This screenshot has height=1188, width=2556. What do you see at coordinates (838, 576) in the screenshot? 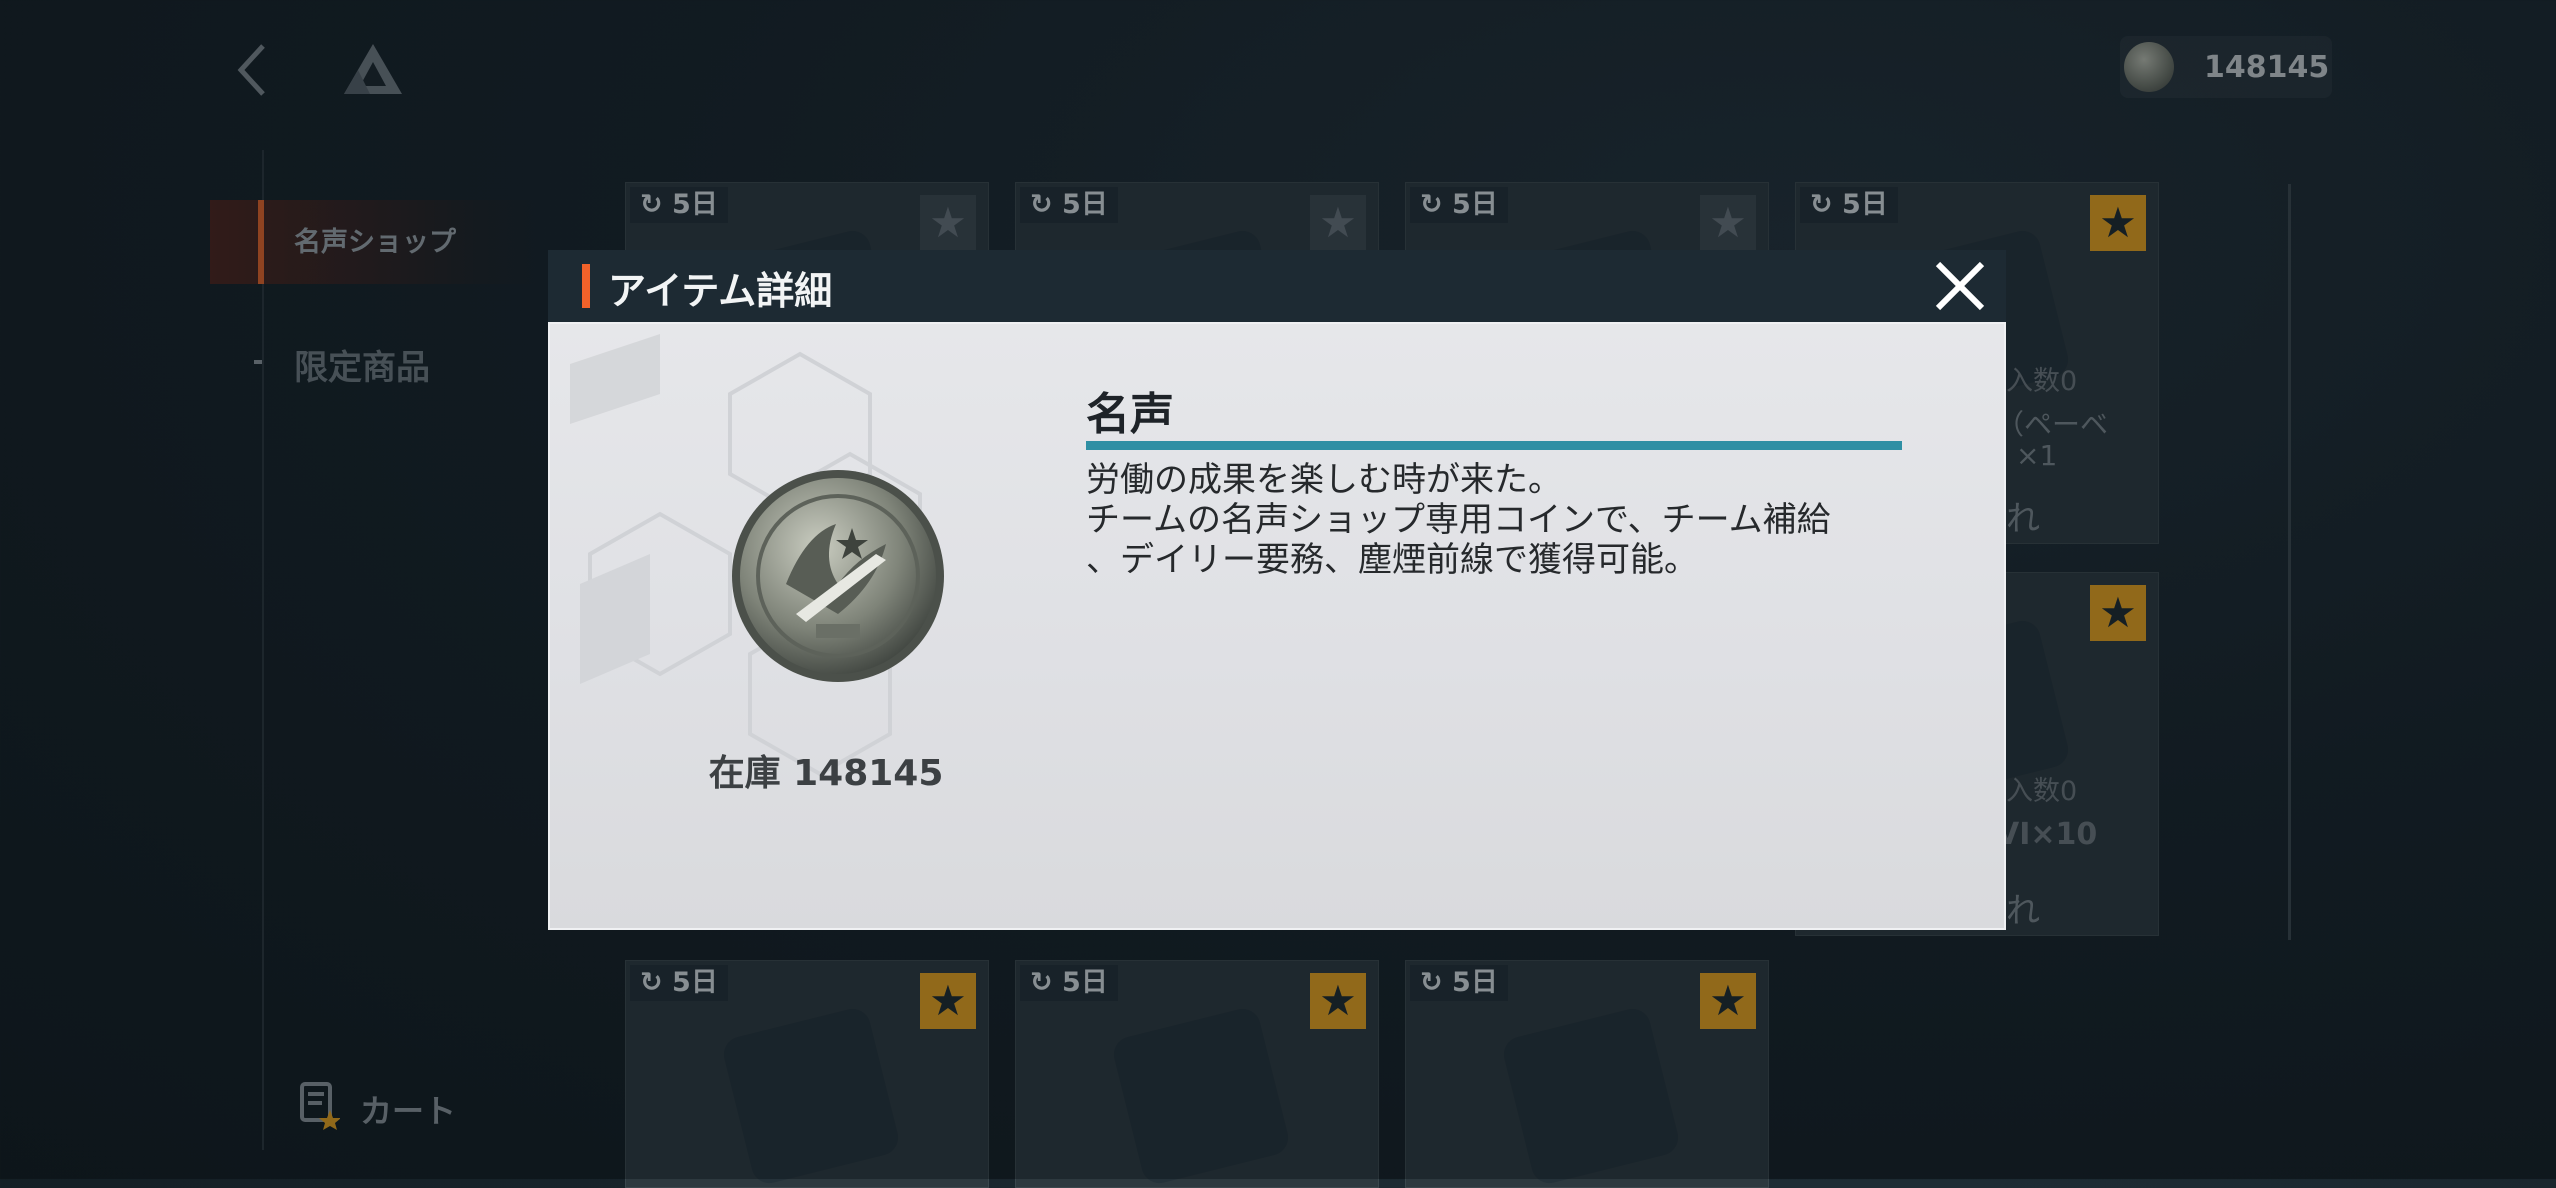
I see `reputation-coin-icon` at bounding box center [838, 576].